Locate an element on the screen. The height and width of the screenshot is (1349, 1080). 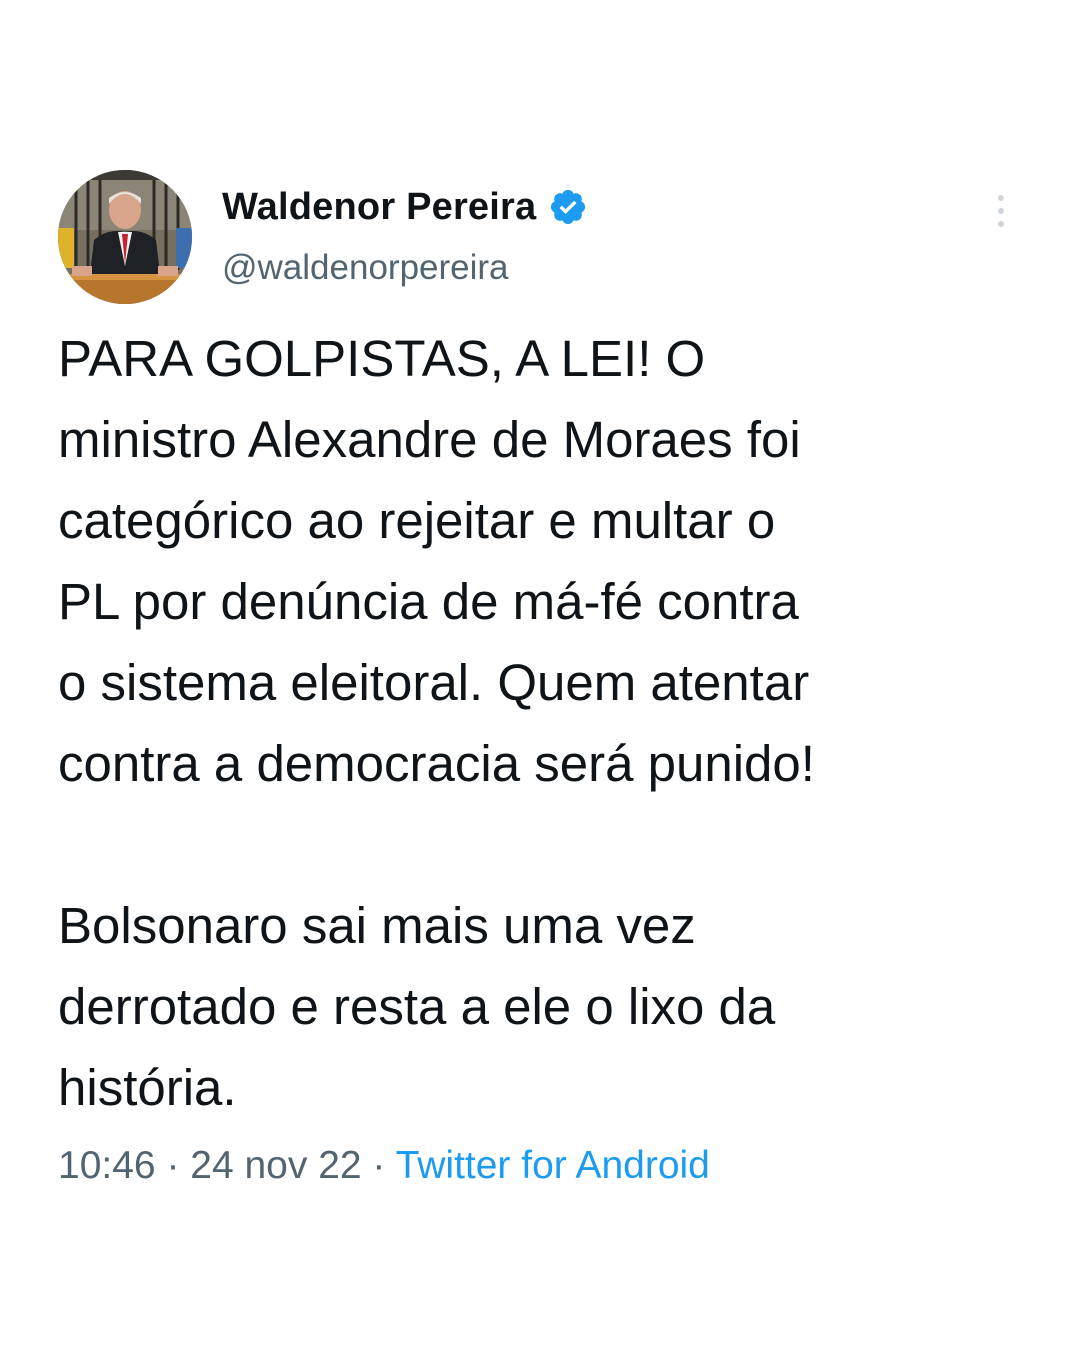
tweet-source-link: Twitter for Android is located at coordinates (553, 1165).